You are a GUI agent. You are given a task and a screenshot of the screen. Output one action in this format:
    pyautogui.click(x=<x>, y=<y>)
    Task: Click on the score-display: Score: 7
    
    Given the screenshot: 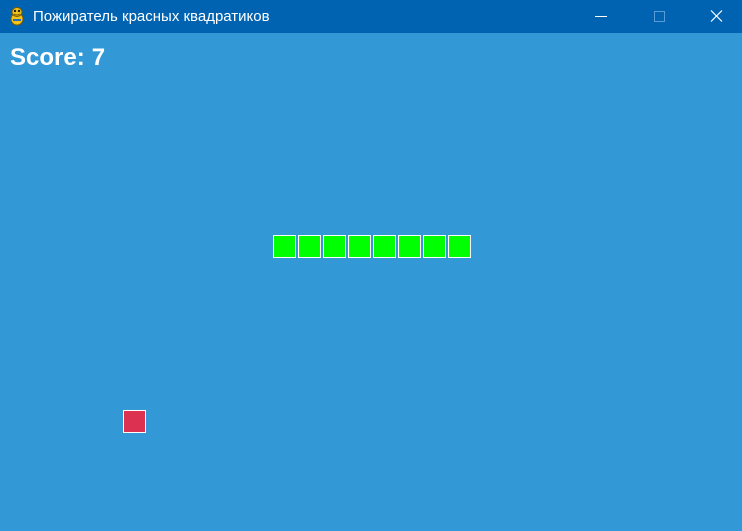 What is the action you would take?
    pyautogui.click(x=57, y=58)
    